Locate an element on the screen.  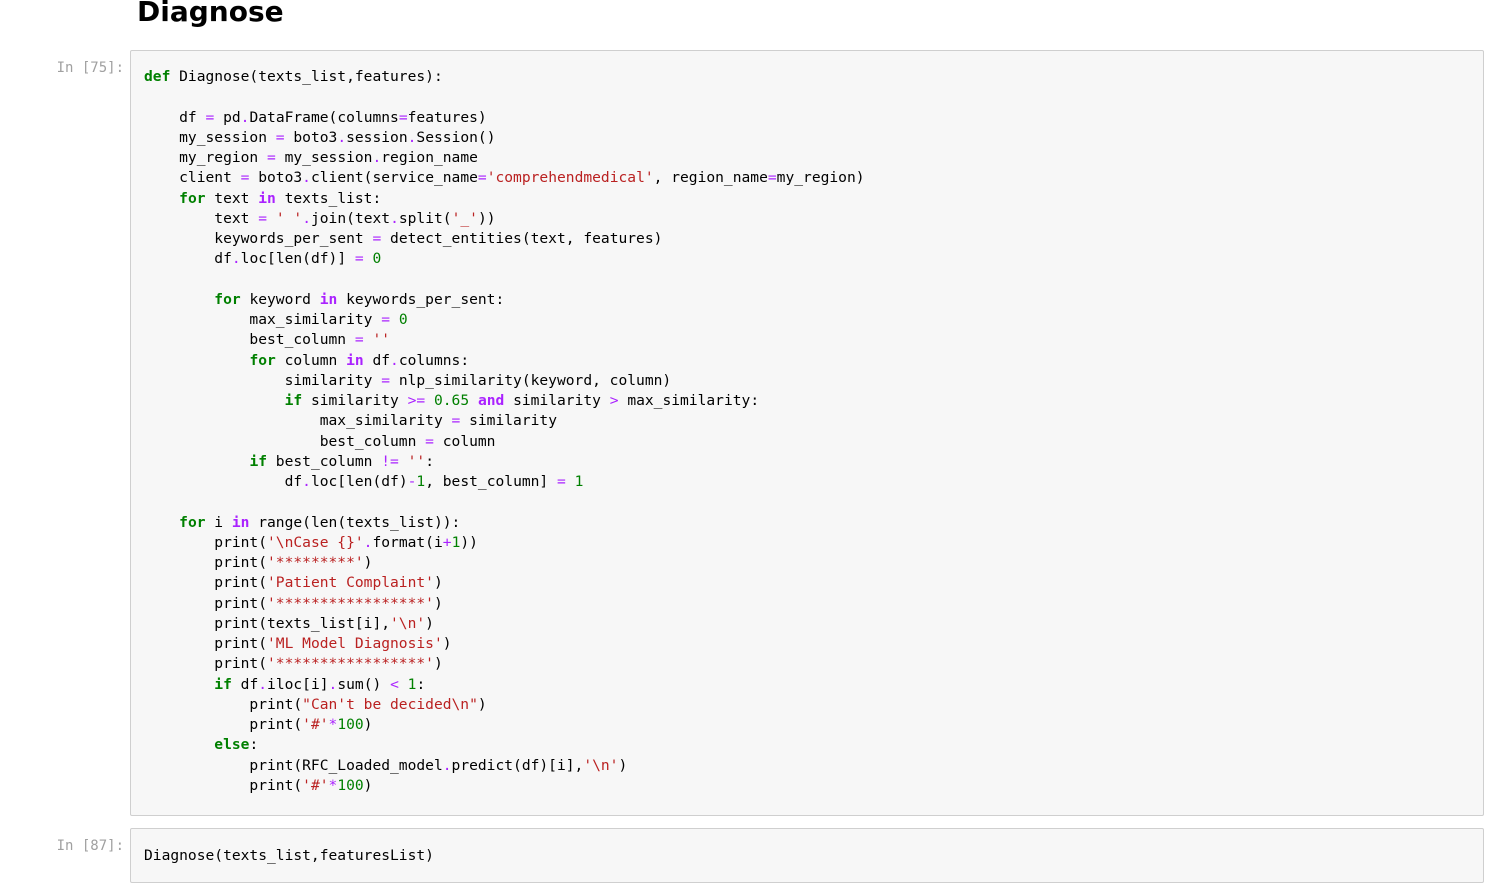
code-token: column is located at coordinates (311, 360).